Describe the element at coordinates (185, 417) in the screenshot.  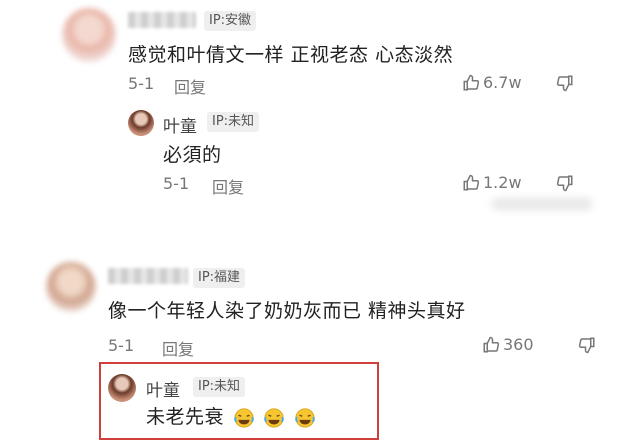
I see `reply-text: 未老先衰` at that location.